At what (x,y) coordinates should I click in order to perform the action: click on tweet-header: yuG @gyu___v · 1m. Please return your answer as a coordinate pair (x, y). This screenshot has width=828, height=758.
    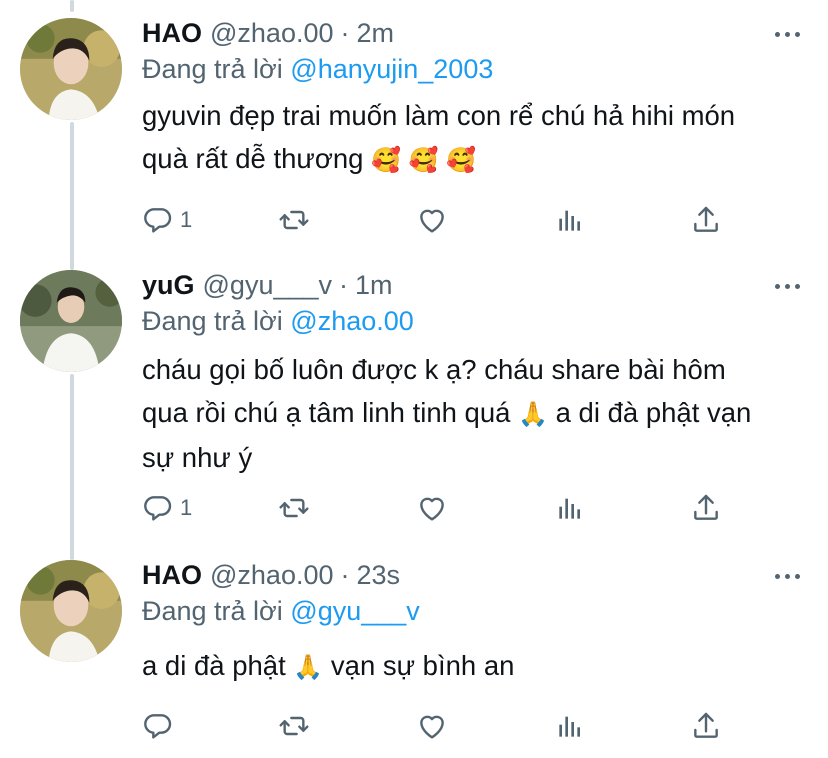
    Looking at the image, I should click on (267, 286).